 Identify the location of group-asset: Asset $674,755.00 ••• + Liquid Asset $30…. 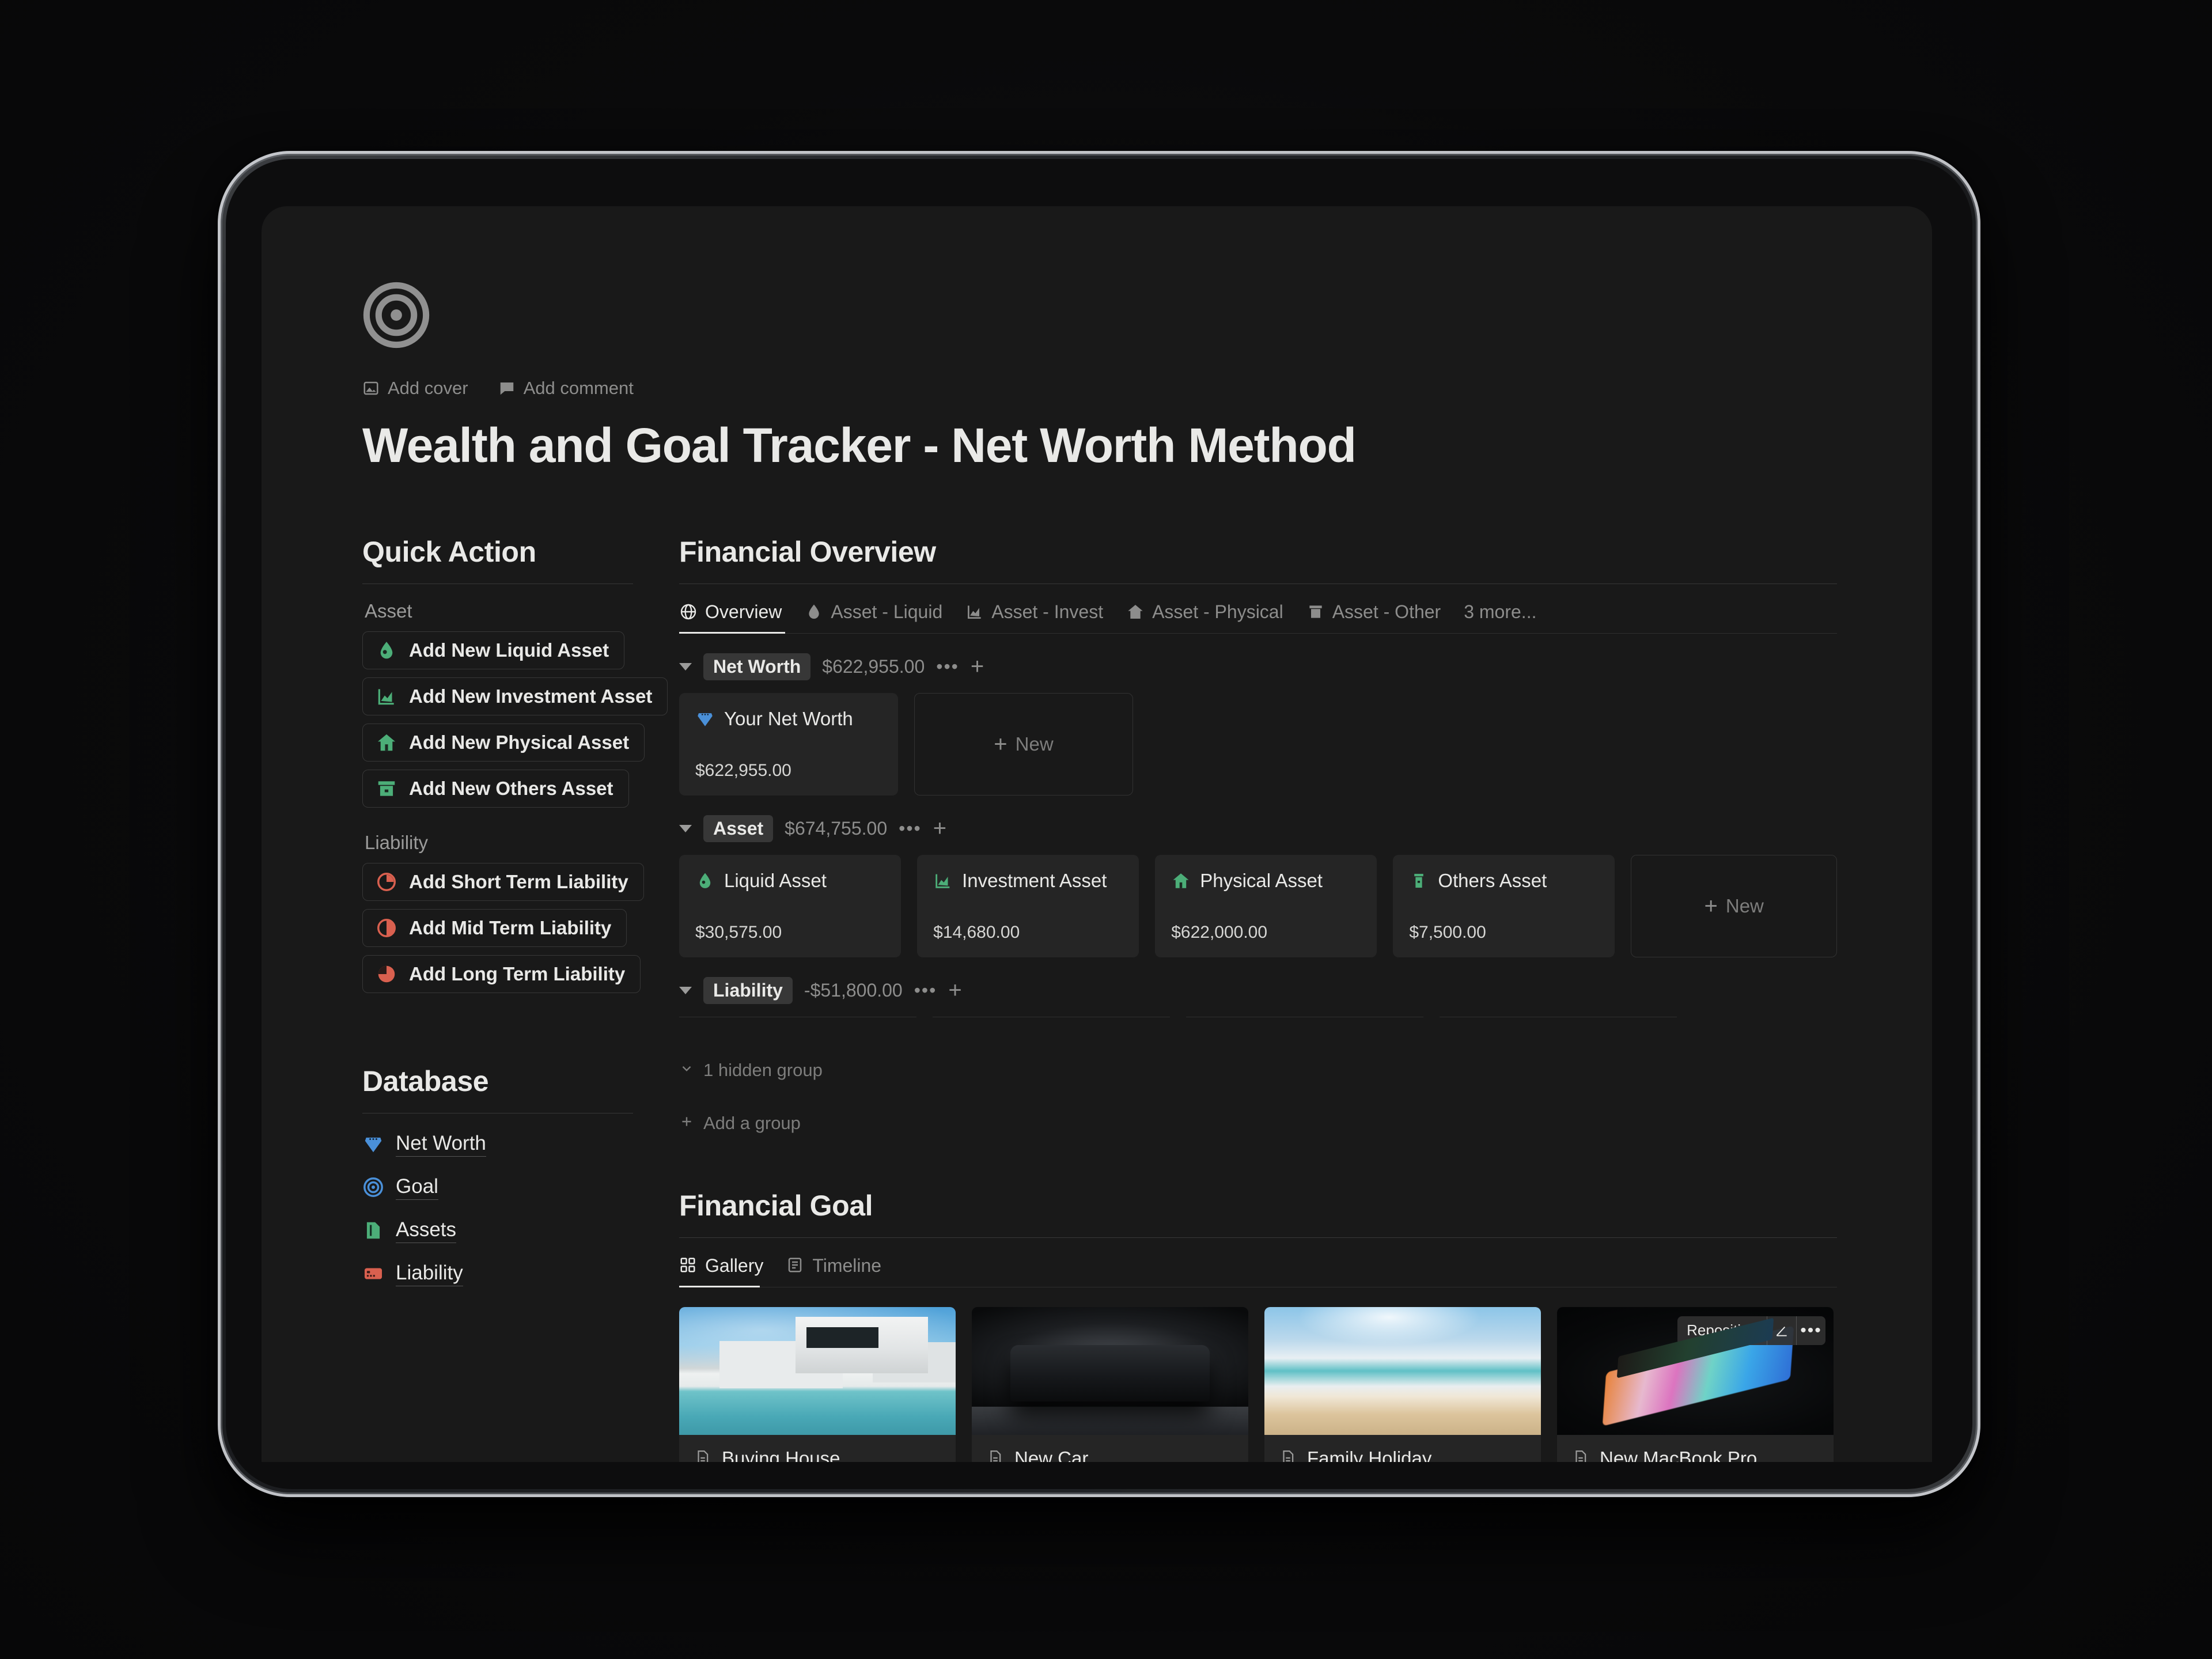
(1258, 886).